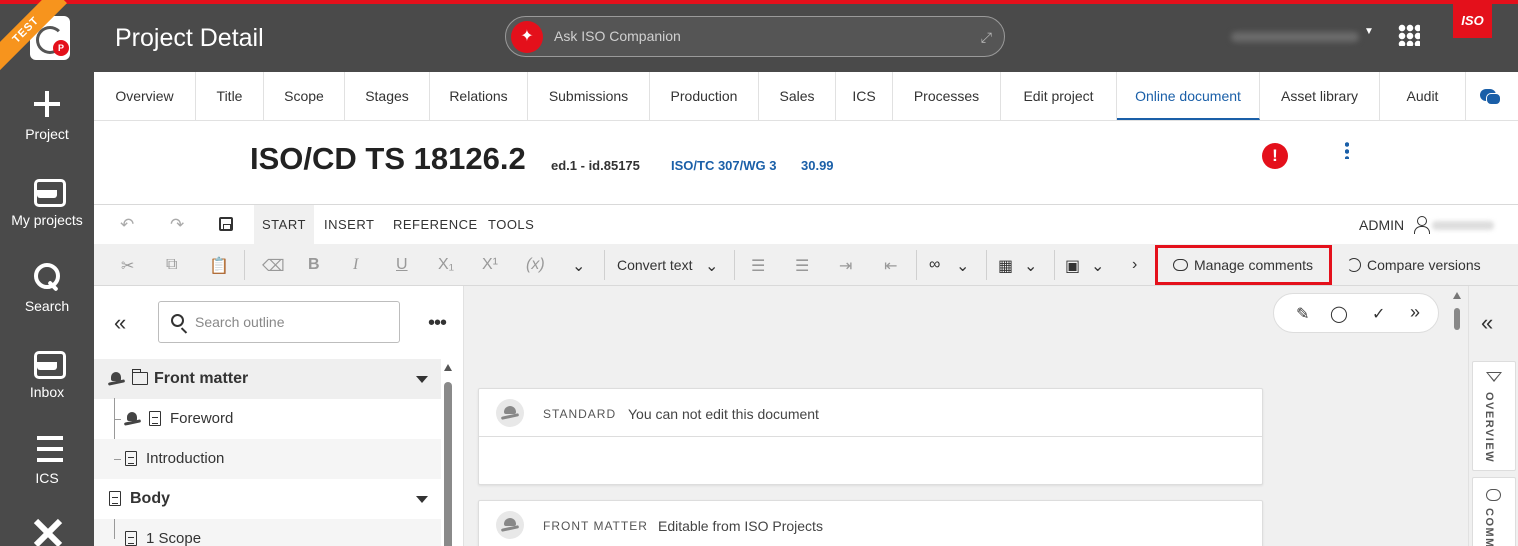  Describe the element at coordinates (845, 266) in the screenshot. I see `indent-icon: ⇥` at that location.